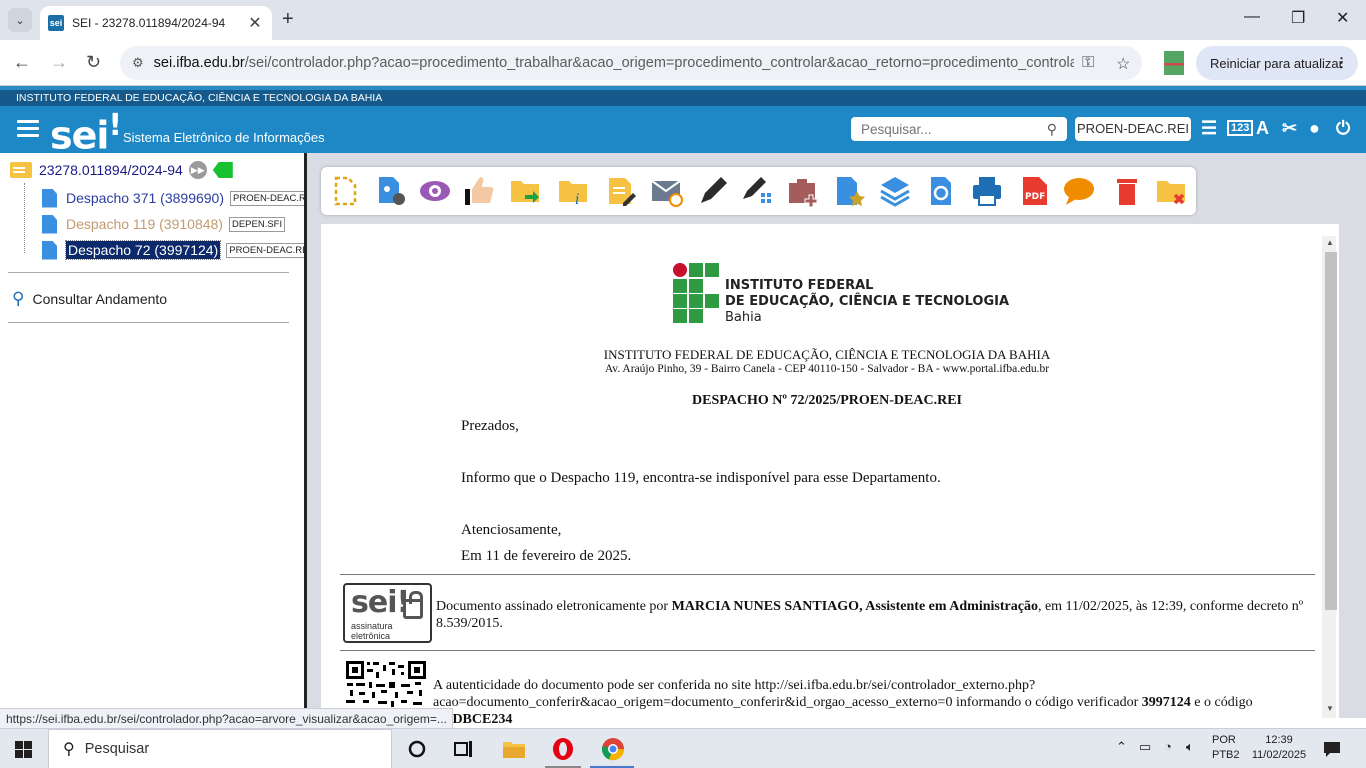 This screenshot has width=1366, height=768. What do you see at coordinates (435, 191) in the screenshot?
I see `view-icon` at bounding box center [435, 191].